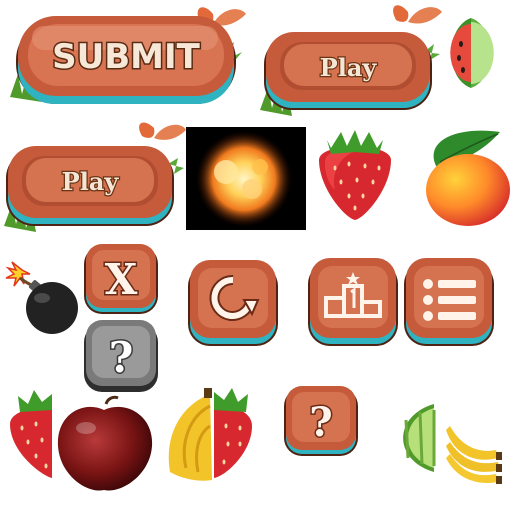  I want to click on help-button: ?, so click(321, 421).